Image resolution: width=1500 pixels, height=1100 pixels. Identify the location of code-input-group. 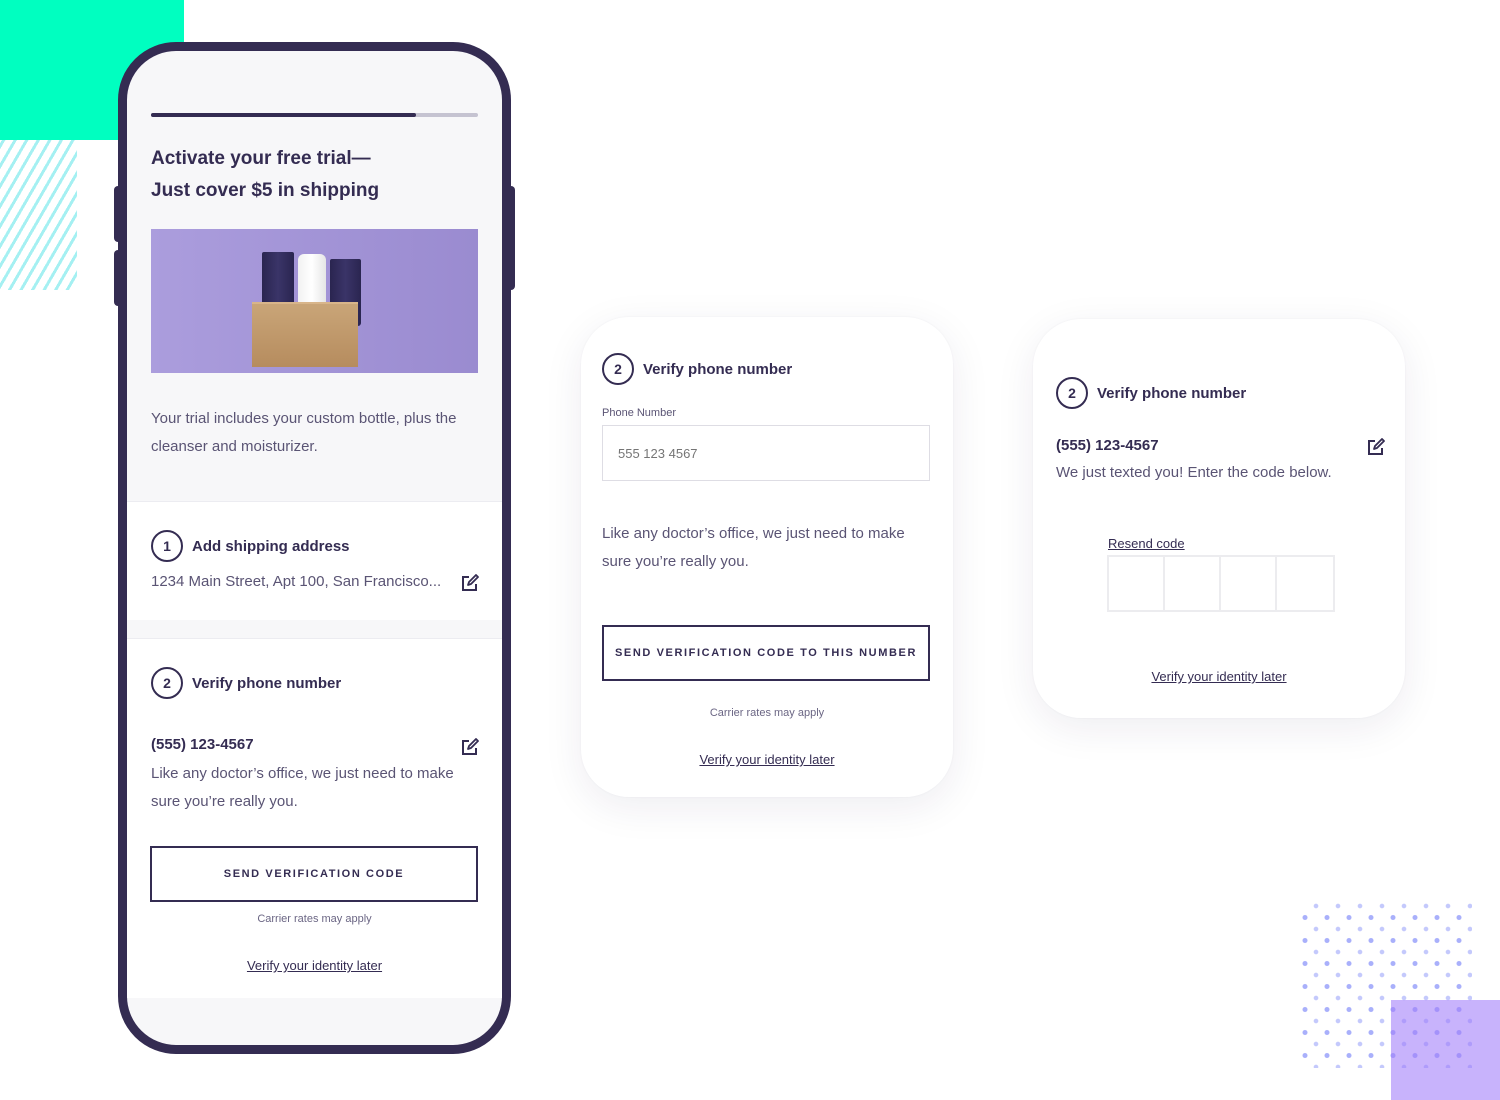
(1221, 583).